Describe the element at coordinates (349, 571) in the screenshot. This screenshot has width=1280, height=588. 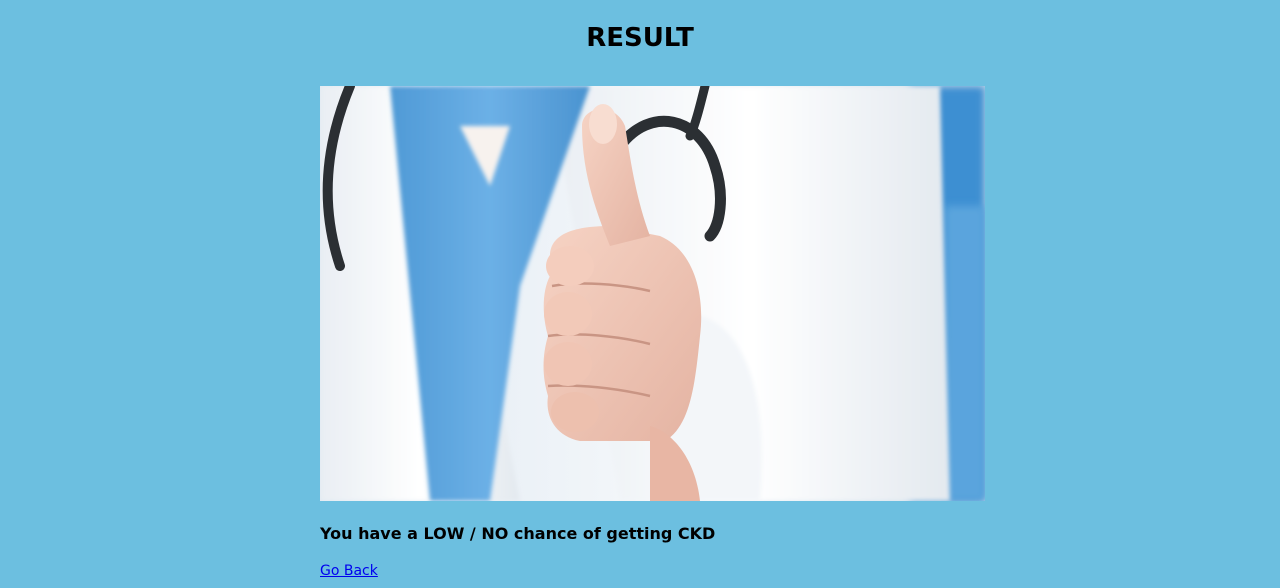
I see `go-back-link: Go Back` at that location.